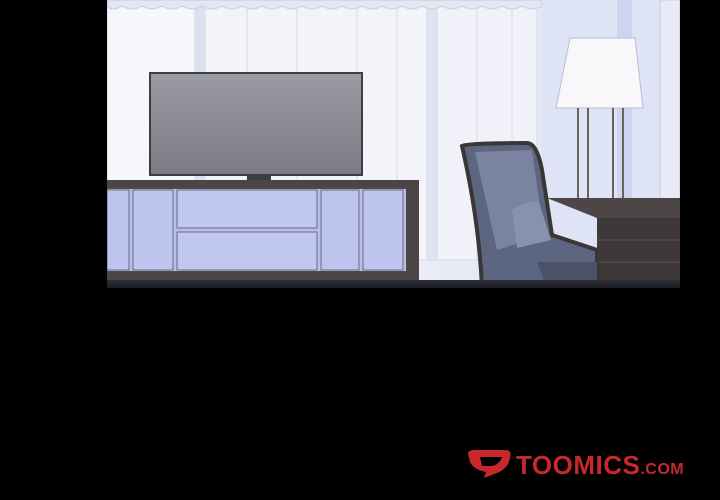 This screenshot has width=720, height=500. What do you see at coordinates (325, 5) in the screenshot?
I see `curtain-valance` at bounding box center [325, 5].